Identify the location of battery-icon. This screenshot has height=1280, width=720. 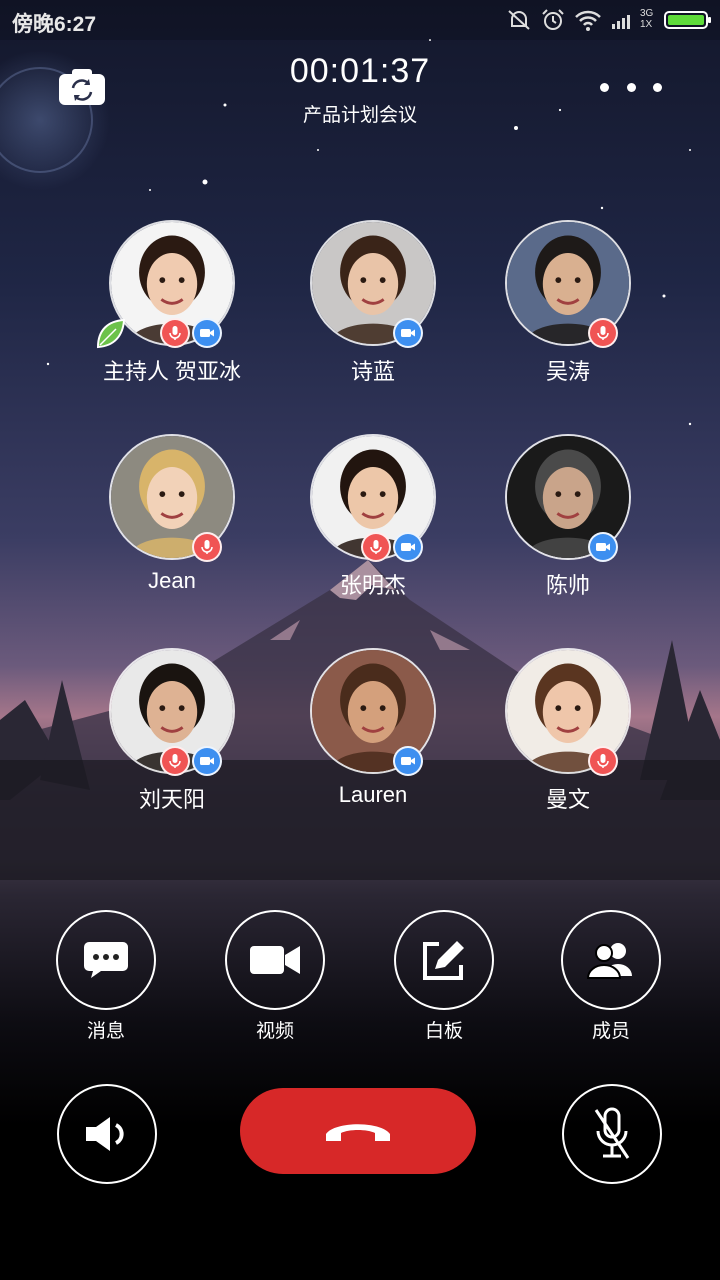
(687, 20).